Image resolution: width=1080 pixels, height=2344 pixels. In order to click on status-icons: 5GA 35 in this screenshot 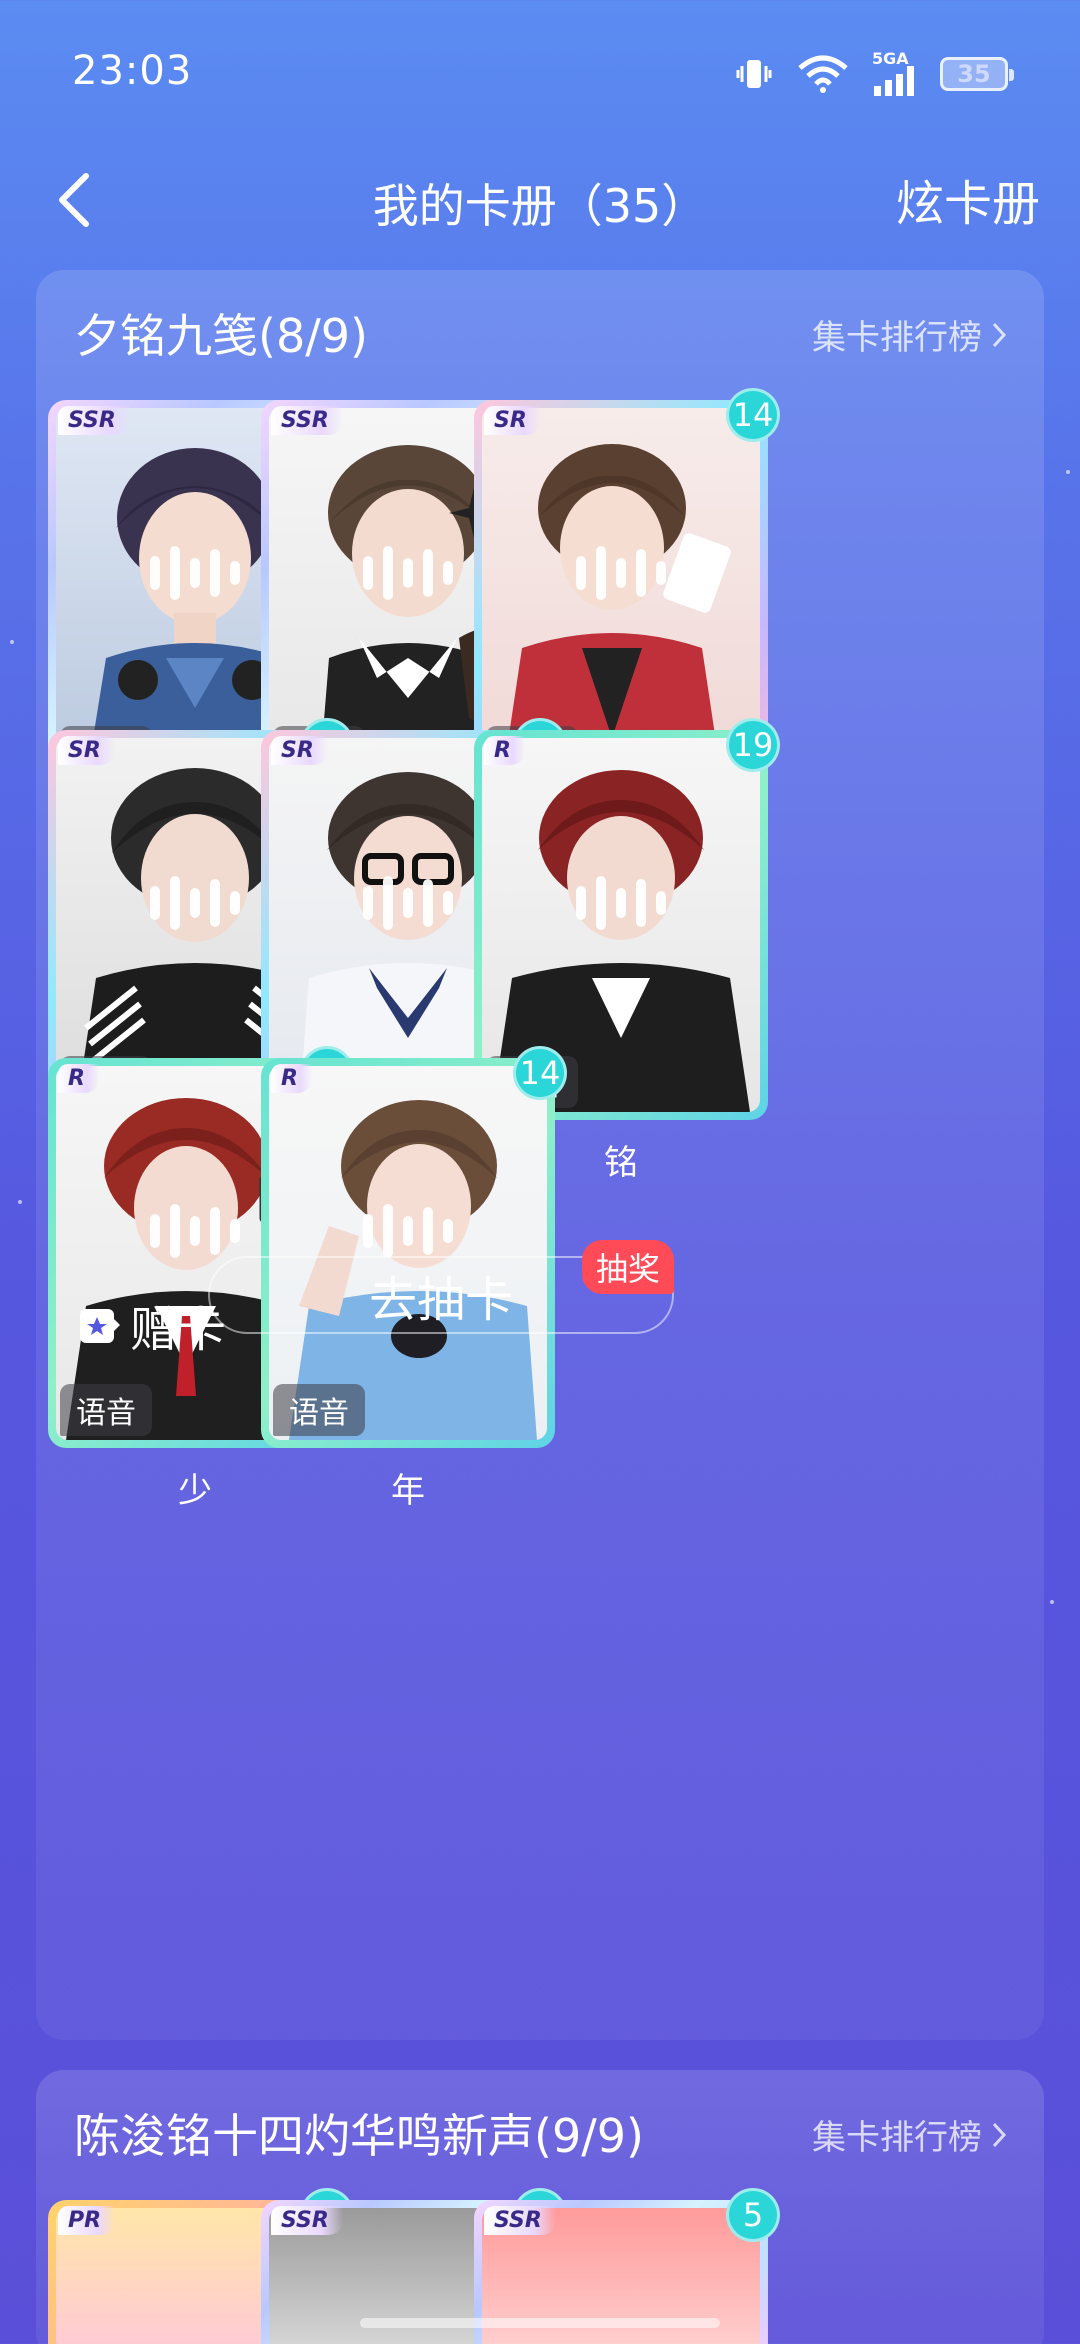, I will do `click(874, 72)`.